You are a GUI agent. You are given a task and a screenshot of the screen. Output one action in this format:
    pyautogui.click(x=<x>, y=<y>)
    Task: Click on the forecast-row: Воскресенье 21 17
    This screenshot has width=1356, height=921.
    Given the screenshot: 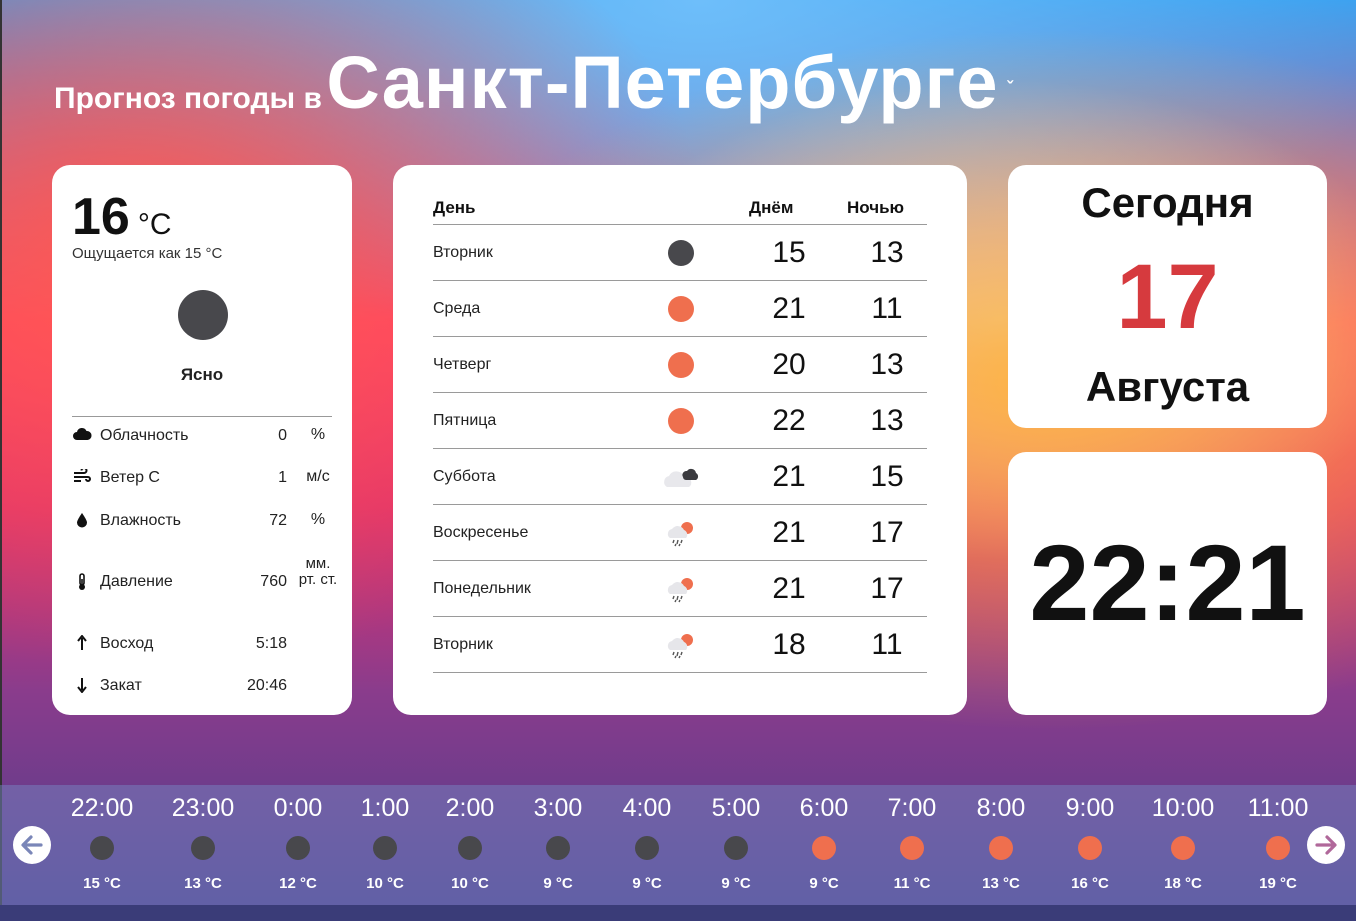 What is the action you would take?
    pyautogui.click(x=680, y=533)
    